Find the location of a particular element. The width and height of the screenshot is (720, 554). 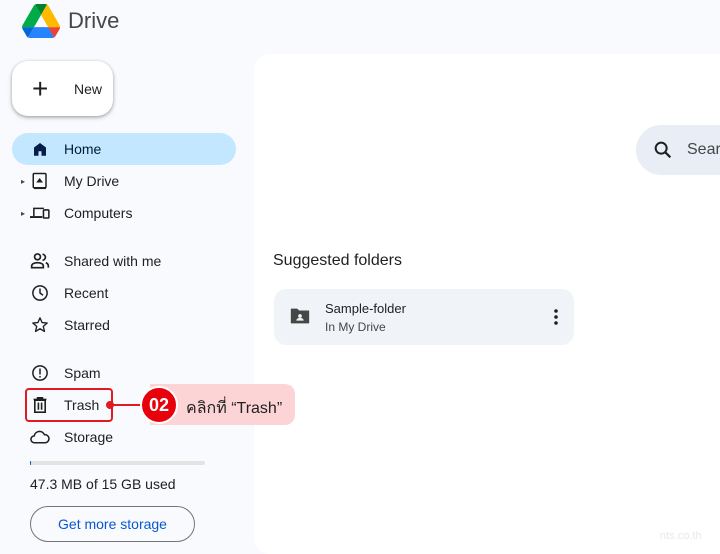

suggested-folders-heading: Suggested folders is located at coordinates (337, 260).